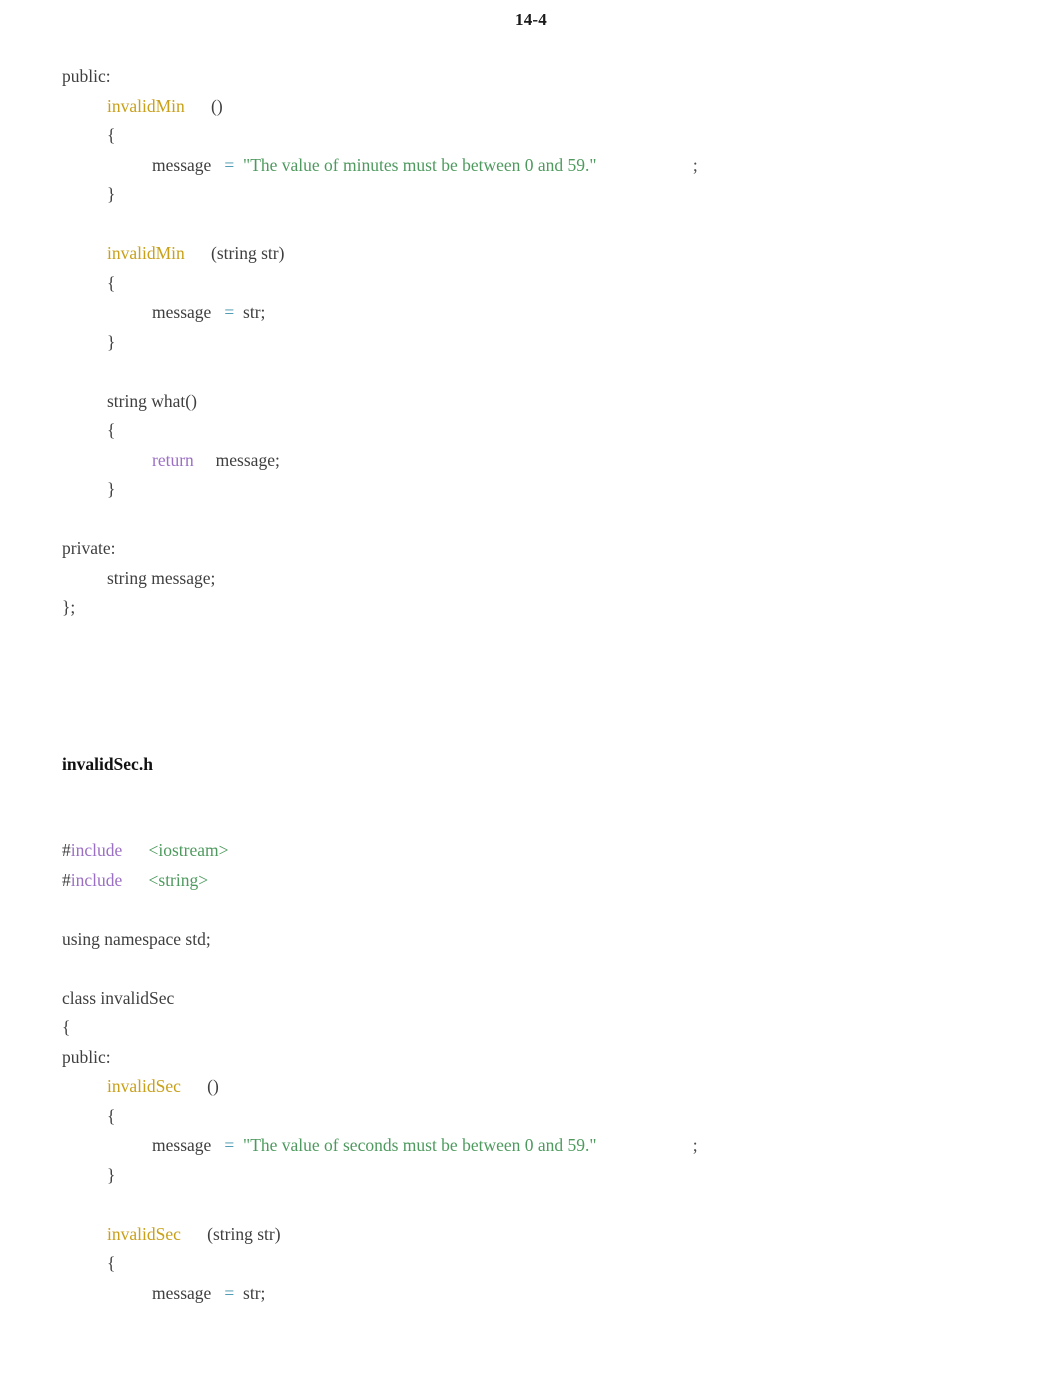  What do you see at coordinates (69, 607) in the screenshot?
I see `code-token-plain: };` at bounding box center [69, 607].